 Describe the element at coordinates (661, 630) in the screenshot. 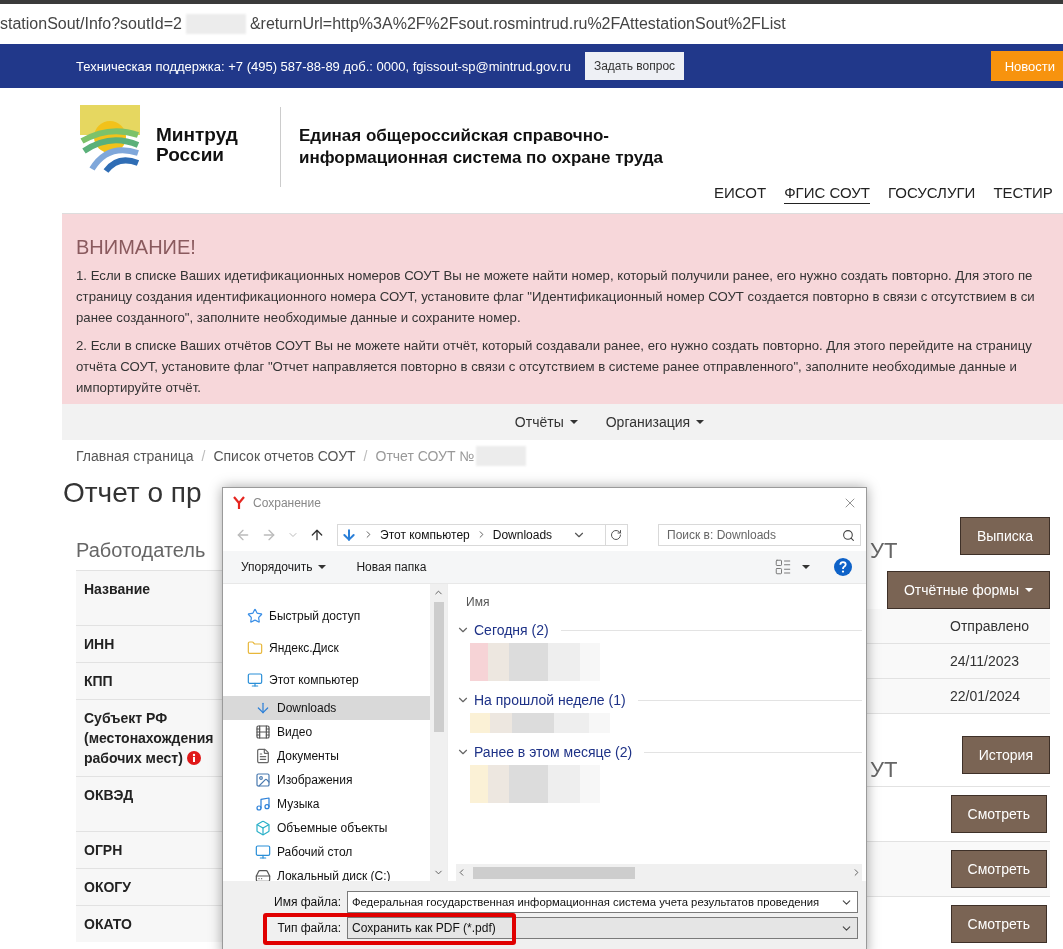

I see `file-group-header: Сегодня (2)` at that location.